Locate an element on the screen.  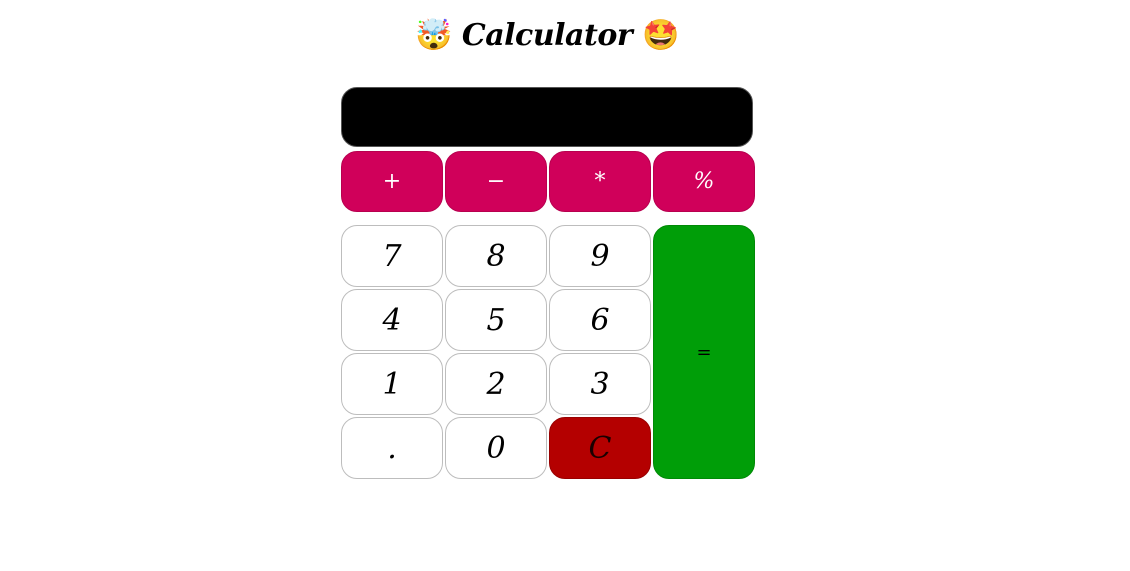
key-4-button: 4 is located at coordinates (392, 320).